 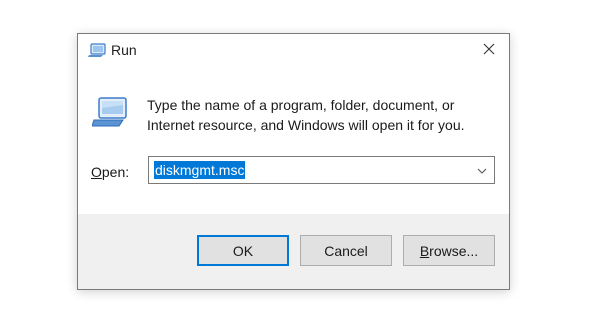 What do you see at coordinates (346, 250) in the screenshot?
I see `cancel-button: Cancel` at bounding box center [346, 250].